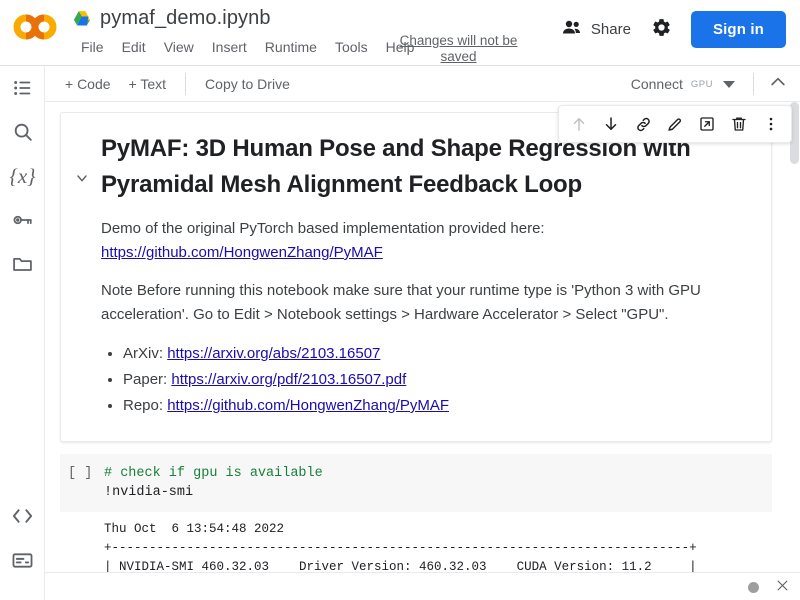 The image size is (800, 600). What do you see at coordinates (149, 492) in the screenshot?
I see `code-source-text: !nvidia-smi` at bounding box center [149, 492].